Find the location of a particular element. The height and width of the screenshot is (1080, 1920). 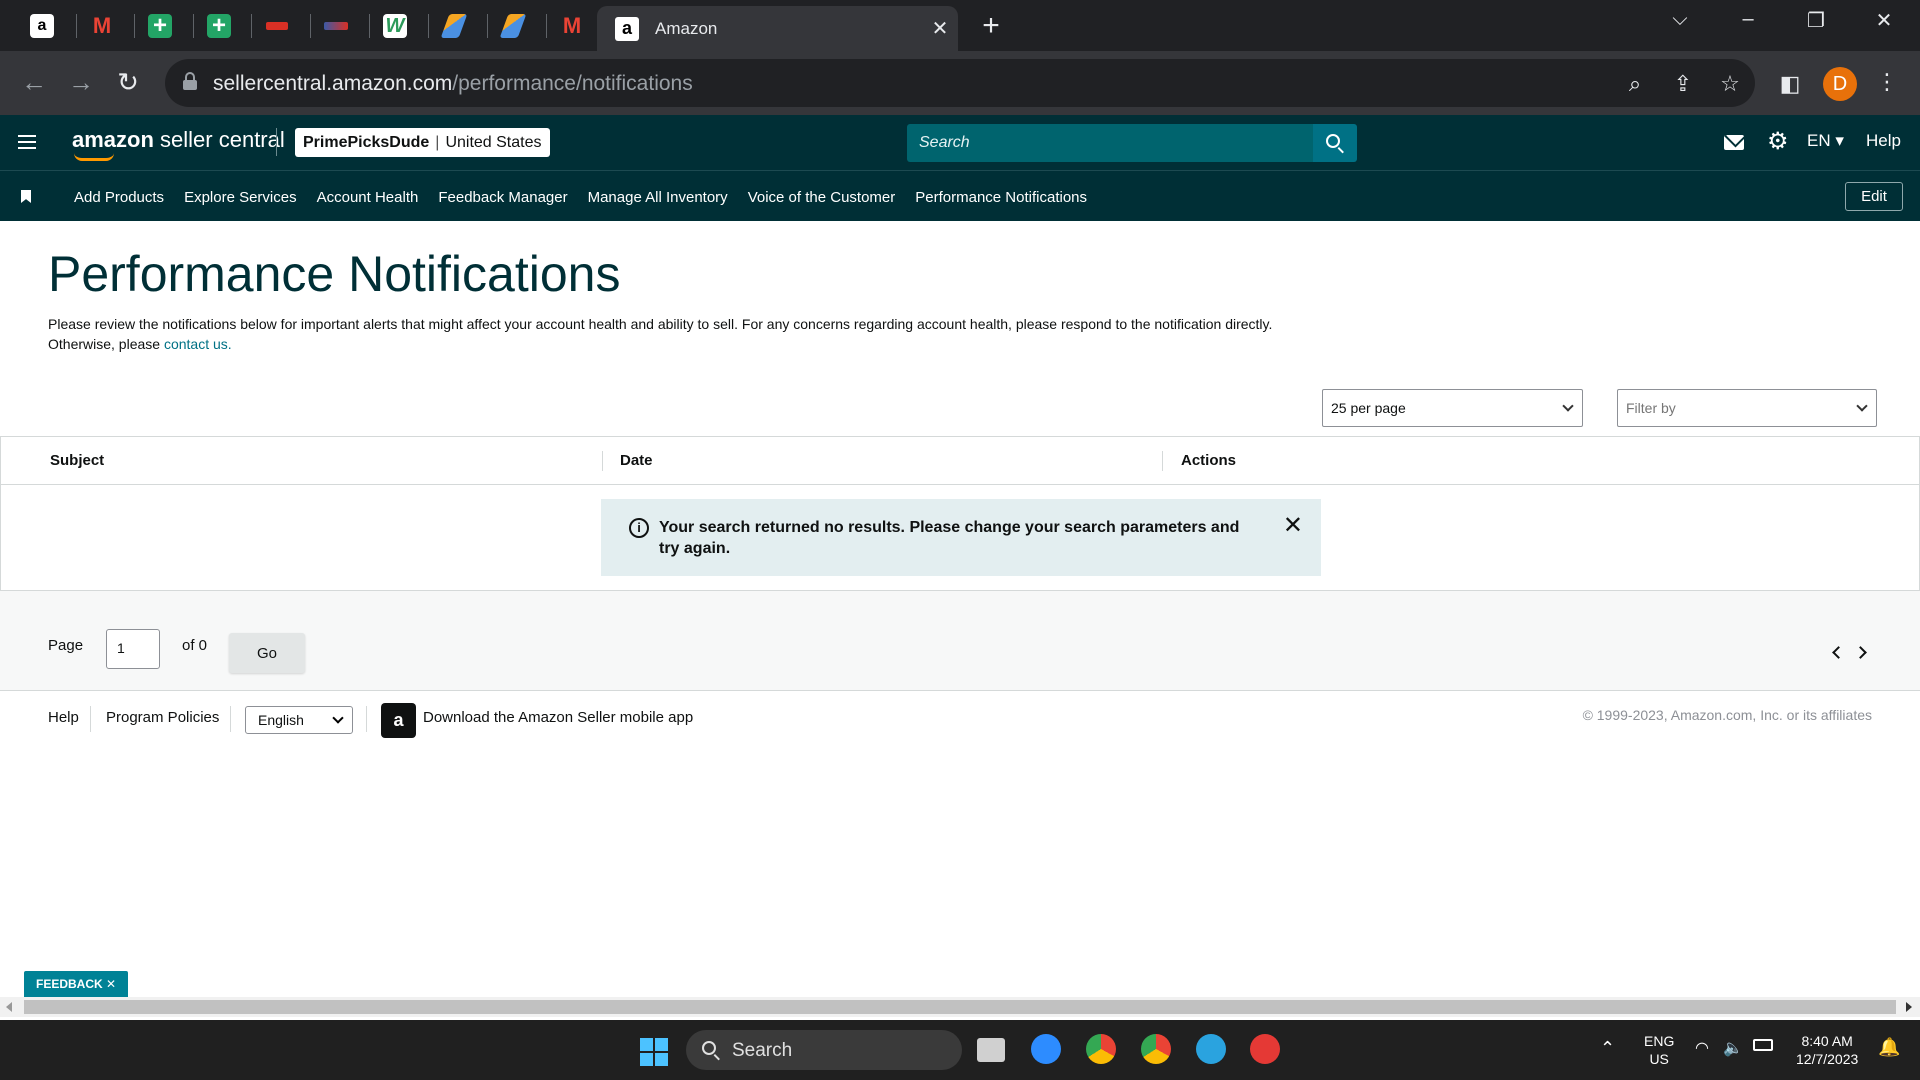

contact-us-link: contact us. is located at coordinates (198, 344).